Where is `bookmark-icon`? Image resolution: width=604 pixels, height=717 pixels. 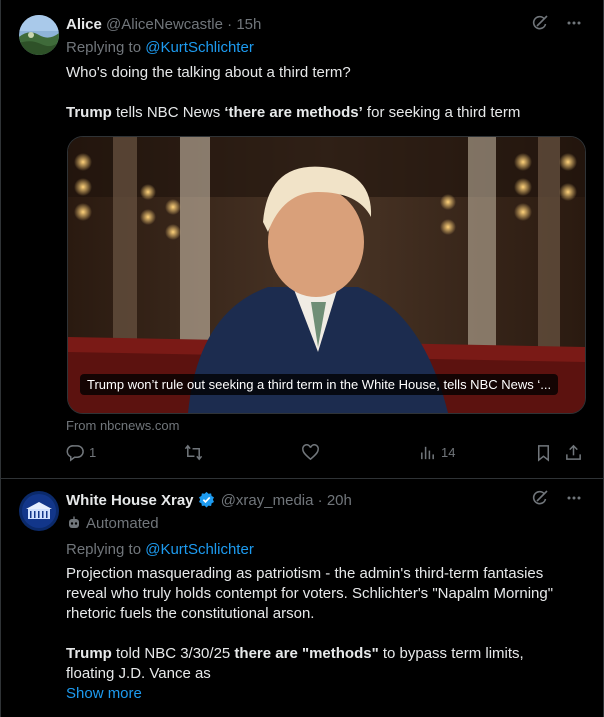 bookmark-icon is located at coordinates (543, 453).